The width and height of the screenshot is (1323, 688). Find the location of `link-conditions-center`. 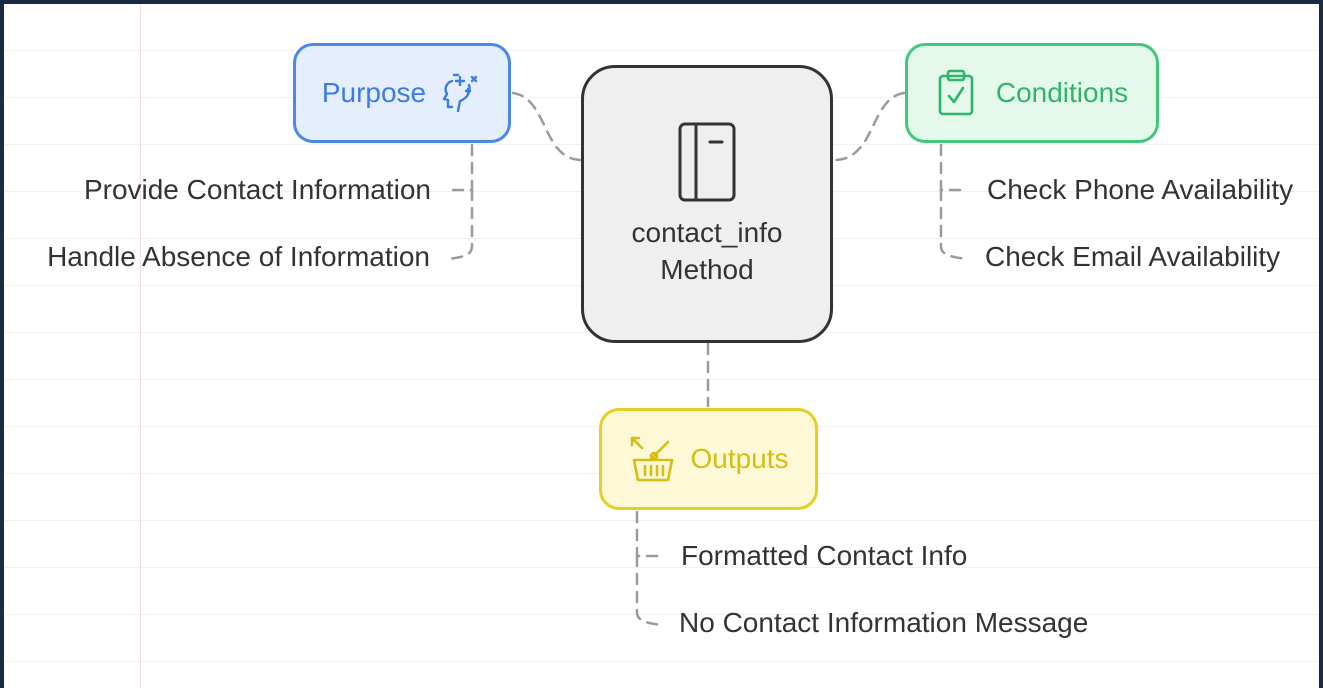

link-conditions-center is located at coordinates (870, 126).